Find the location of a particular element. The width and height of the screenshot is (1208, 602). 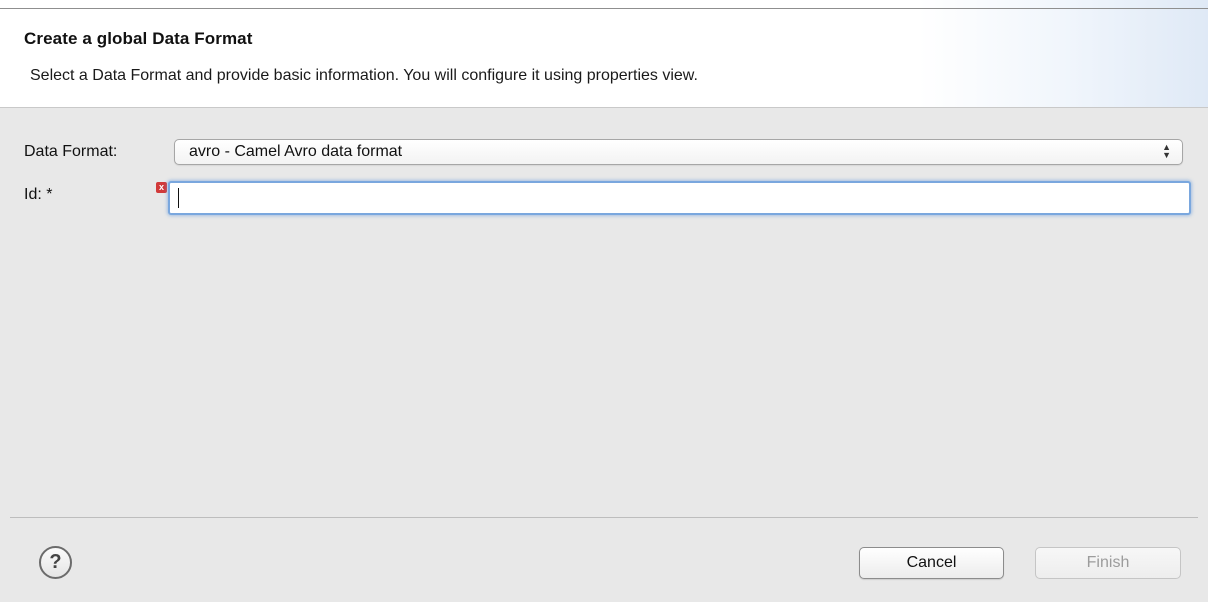

data-format-label: Data Format: is located at coordinates (71, 151).